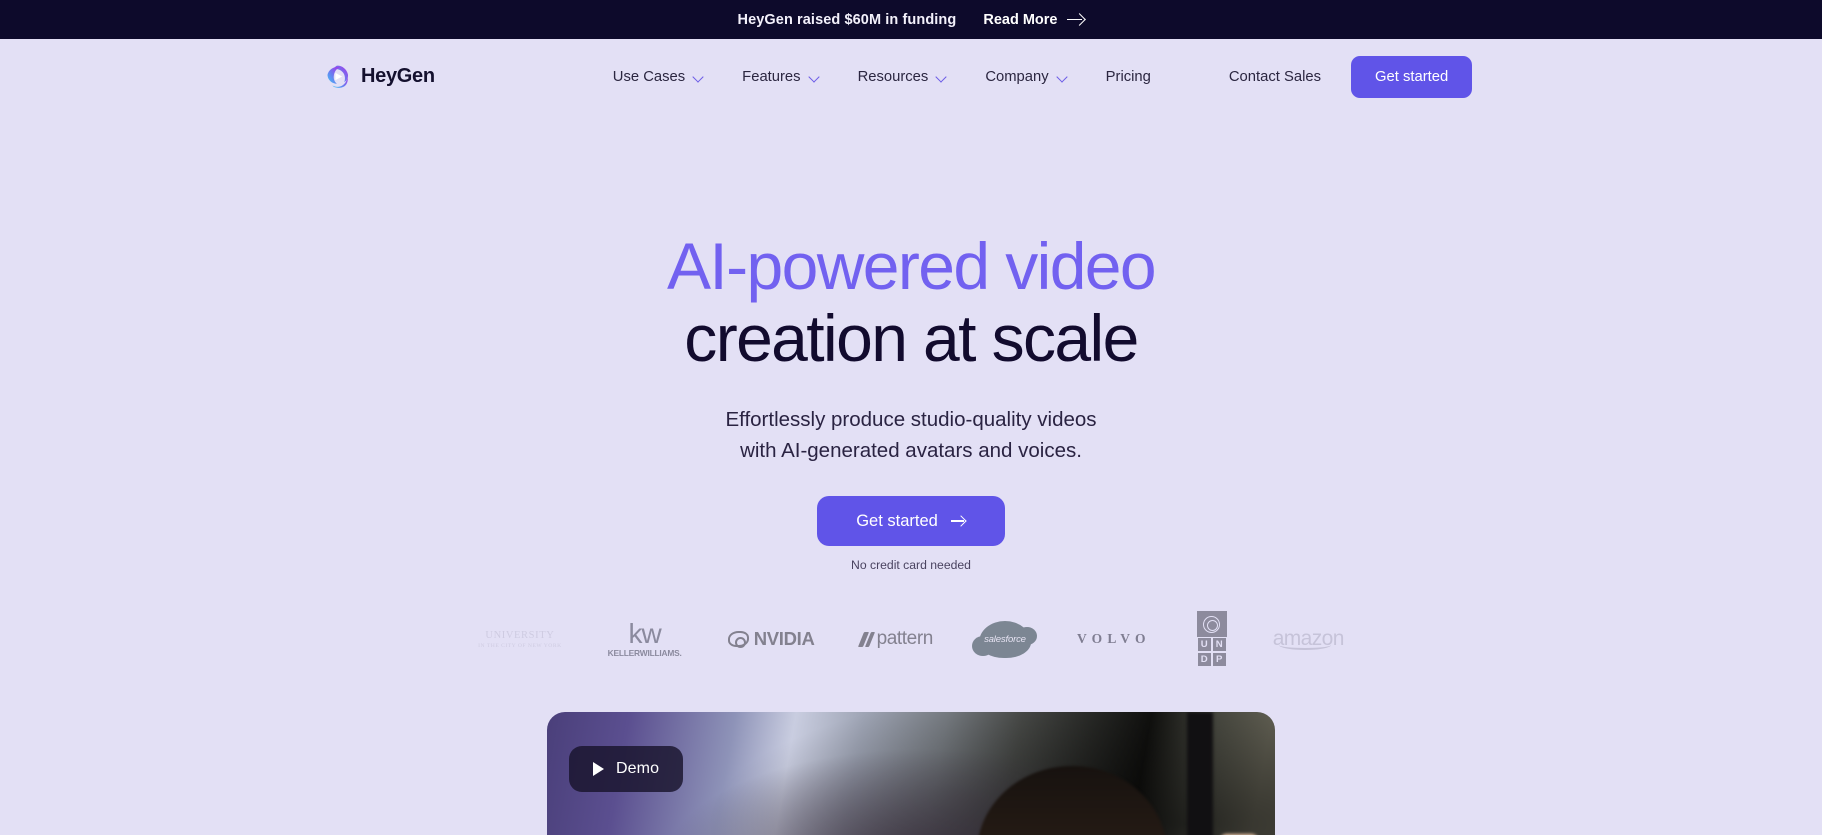 Image resolution: width=1822 pixels, height=835 pixels. Describe the element at coordinates (847, 19) in the screenshot. I see `announcement-text: HeyGen raised $60M in funding` at that location.